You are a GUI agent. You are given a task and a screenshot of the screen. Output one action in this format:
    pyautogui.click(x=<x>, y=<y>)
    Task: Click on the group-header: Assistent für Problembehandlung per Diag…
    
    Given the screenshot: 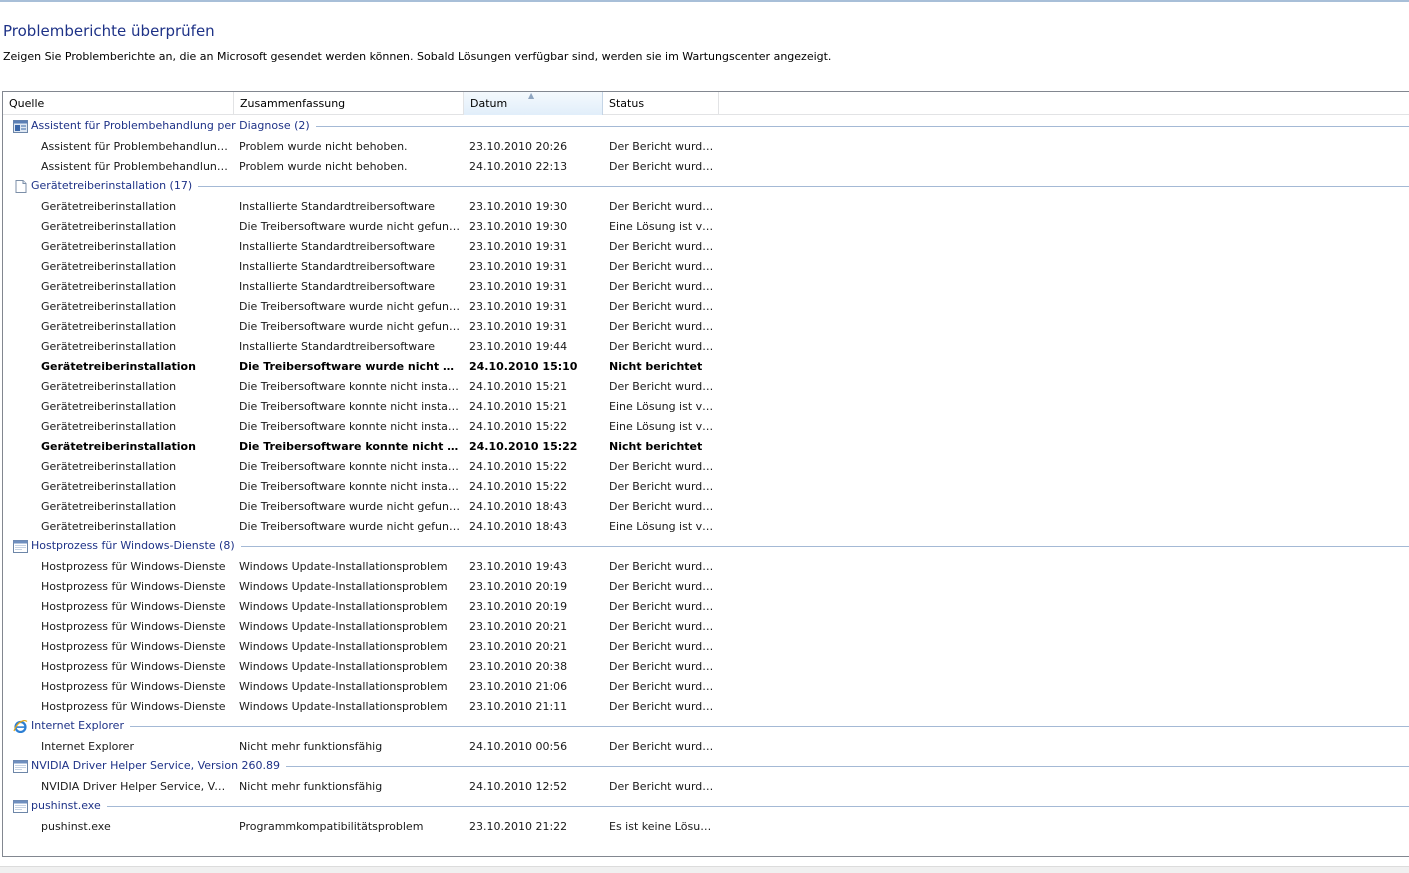 What is the action you would take?
    pyautogui.click(x=706, y=126)
    